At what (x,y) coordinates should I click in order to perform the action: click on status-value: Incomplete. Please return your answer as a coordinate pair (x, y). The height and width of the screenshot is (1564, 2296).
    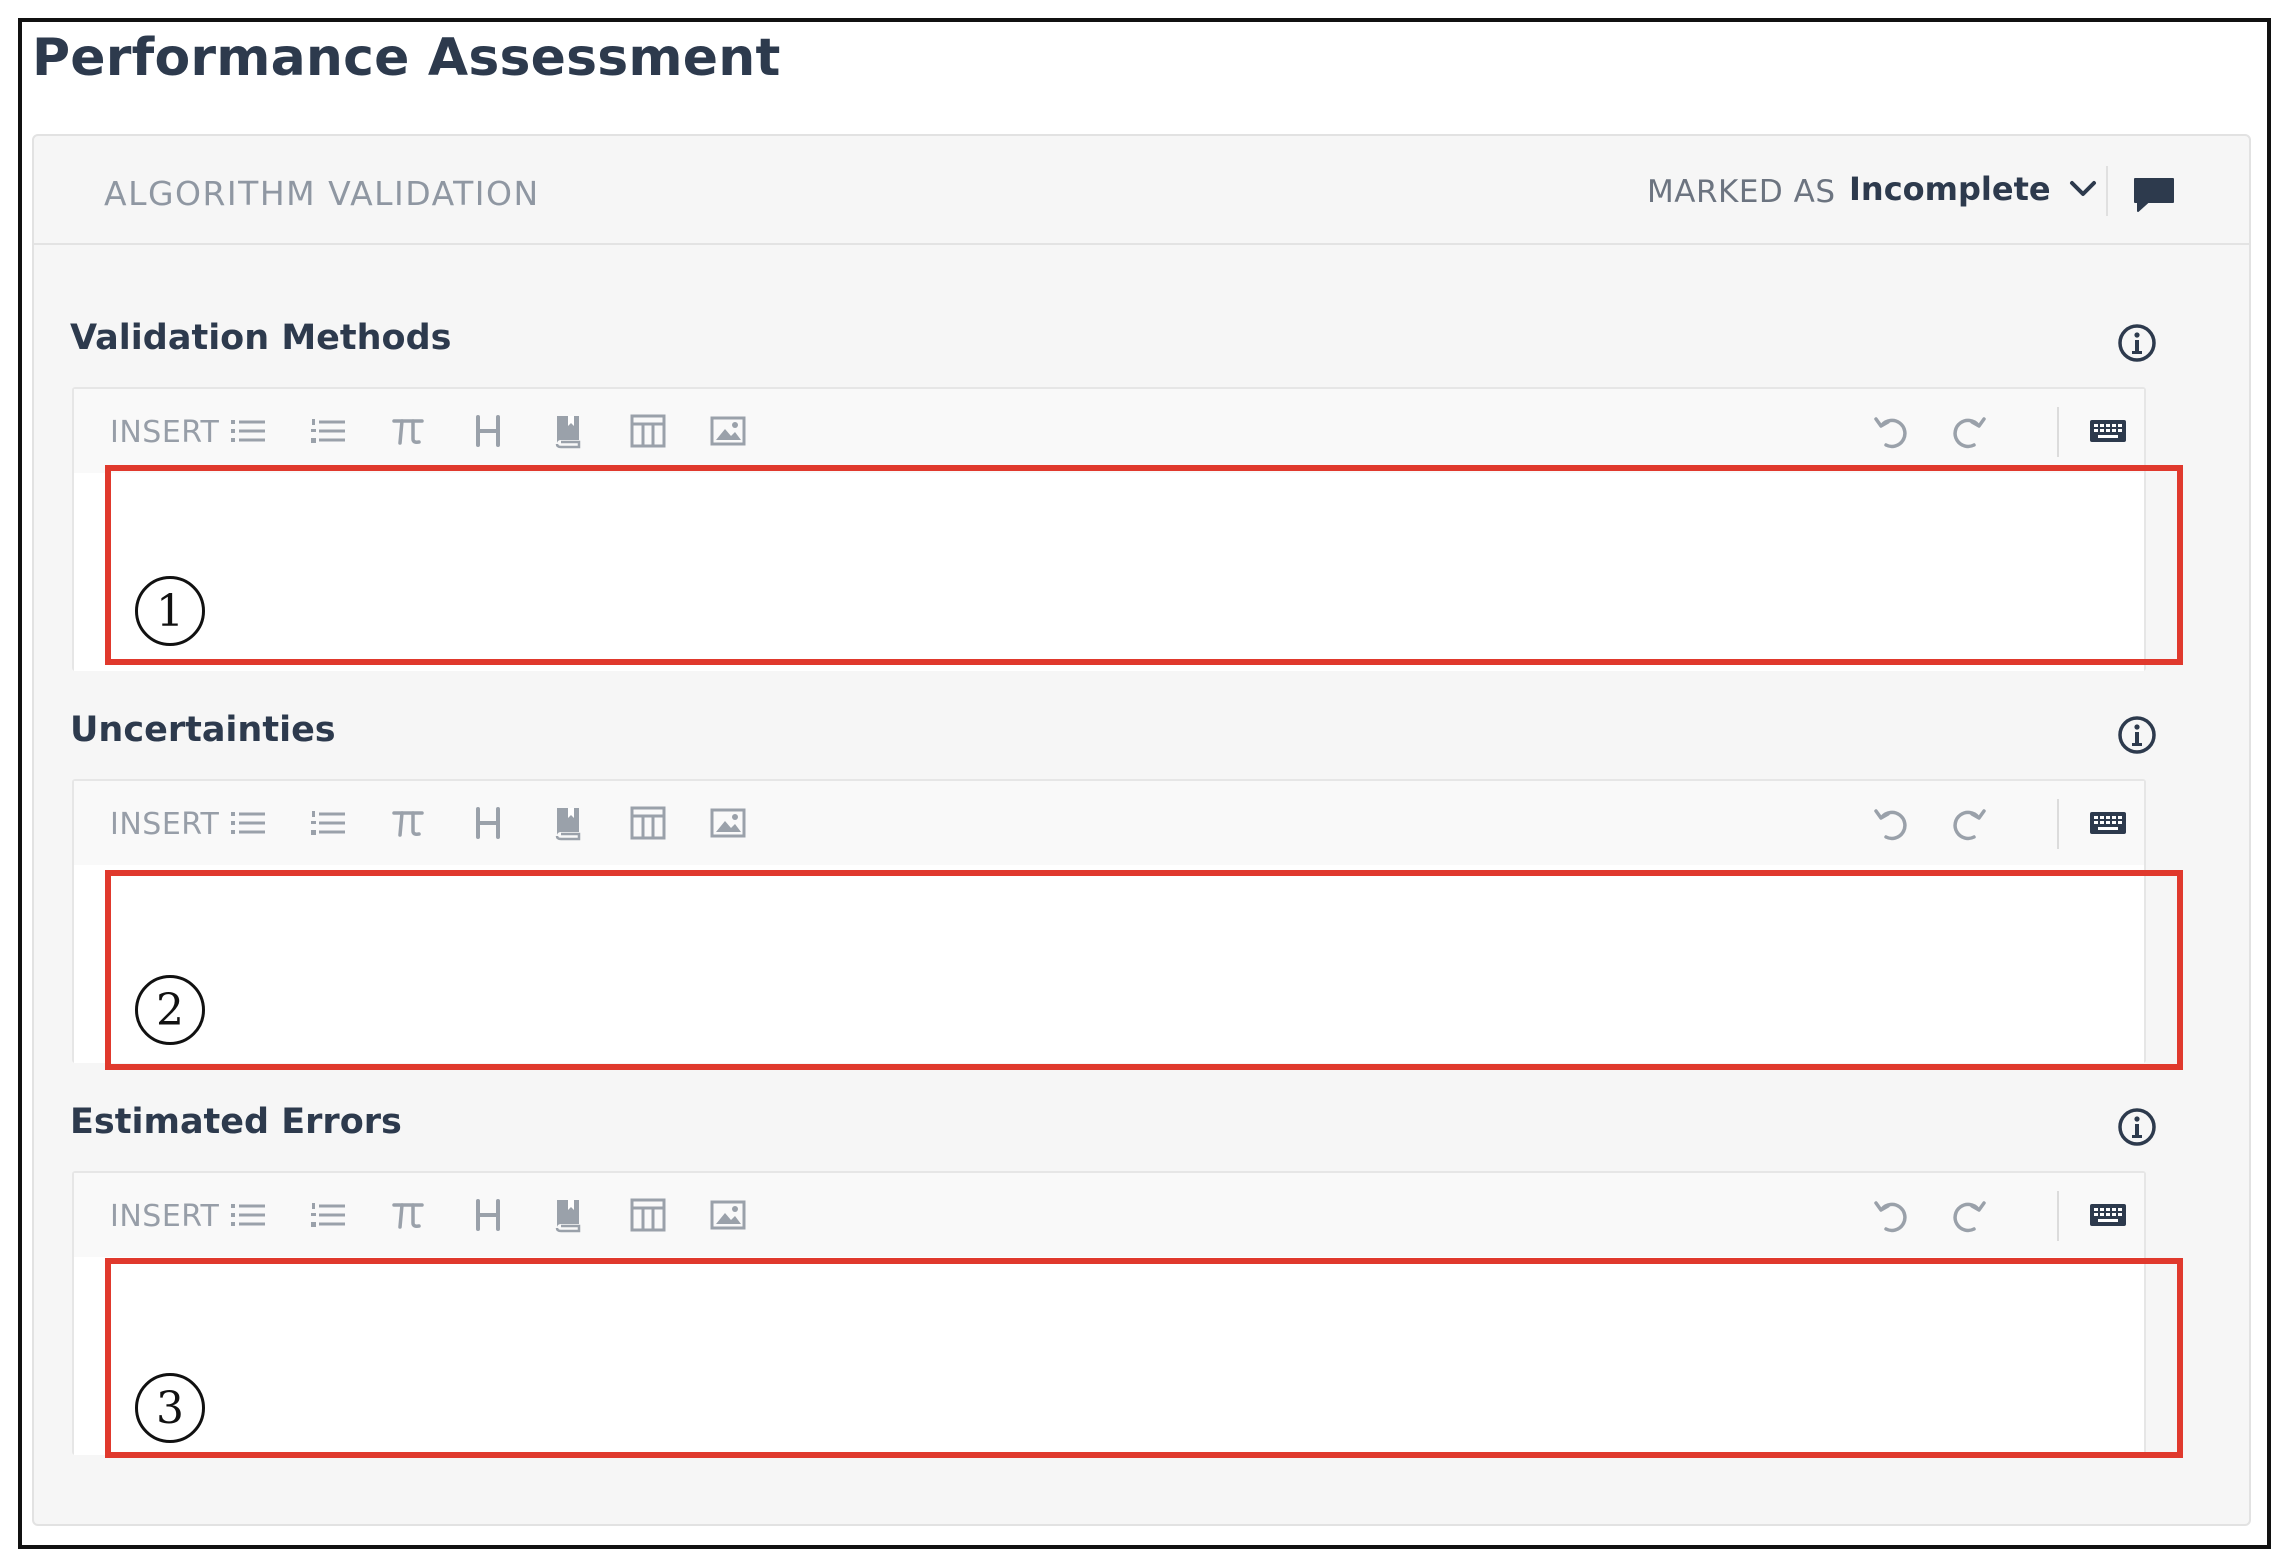
    Looking at the image, I should click on (1950, 189).